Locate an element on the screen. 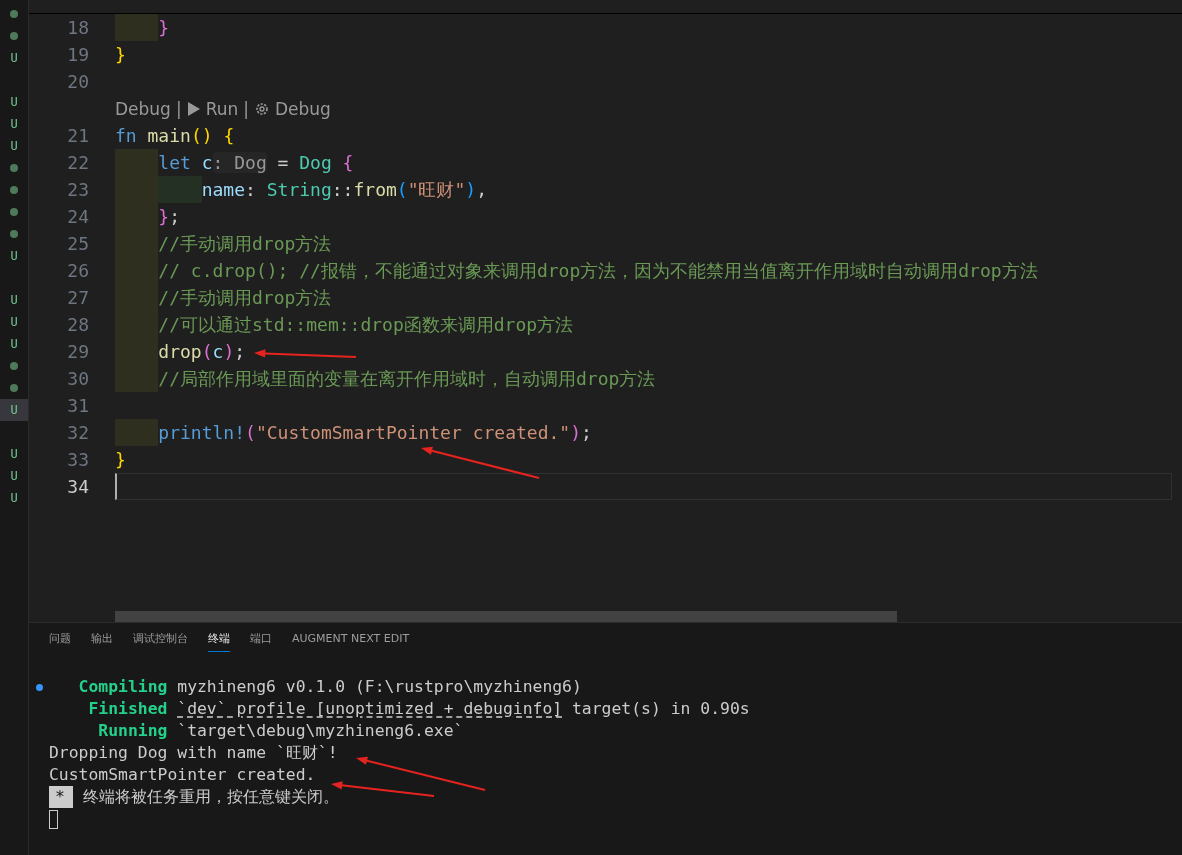  gear-icon is located at coordinates (262, 108).